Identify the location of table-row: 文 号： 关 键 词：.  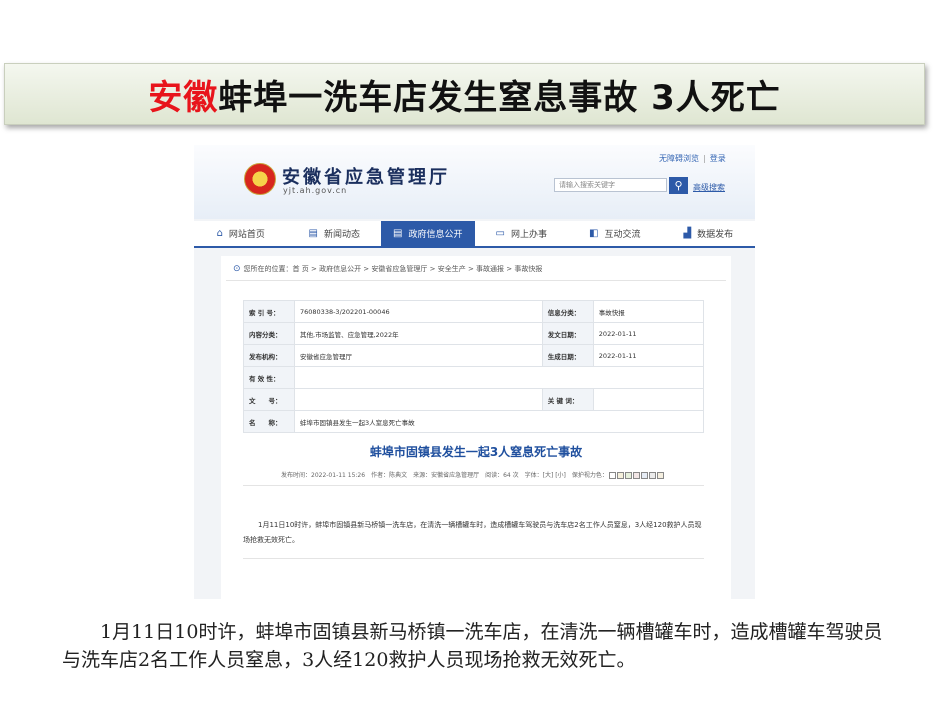
(474, 399).